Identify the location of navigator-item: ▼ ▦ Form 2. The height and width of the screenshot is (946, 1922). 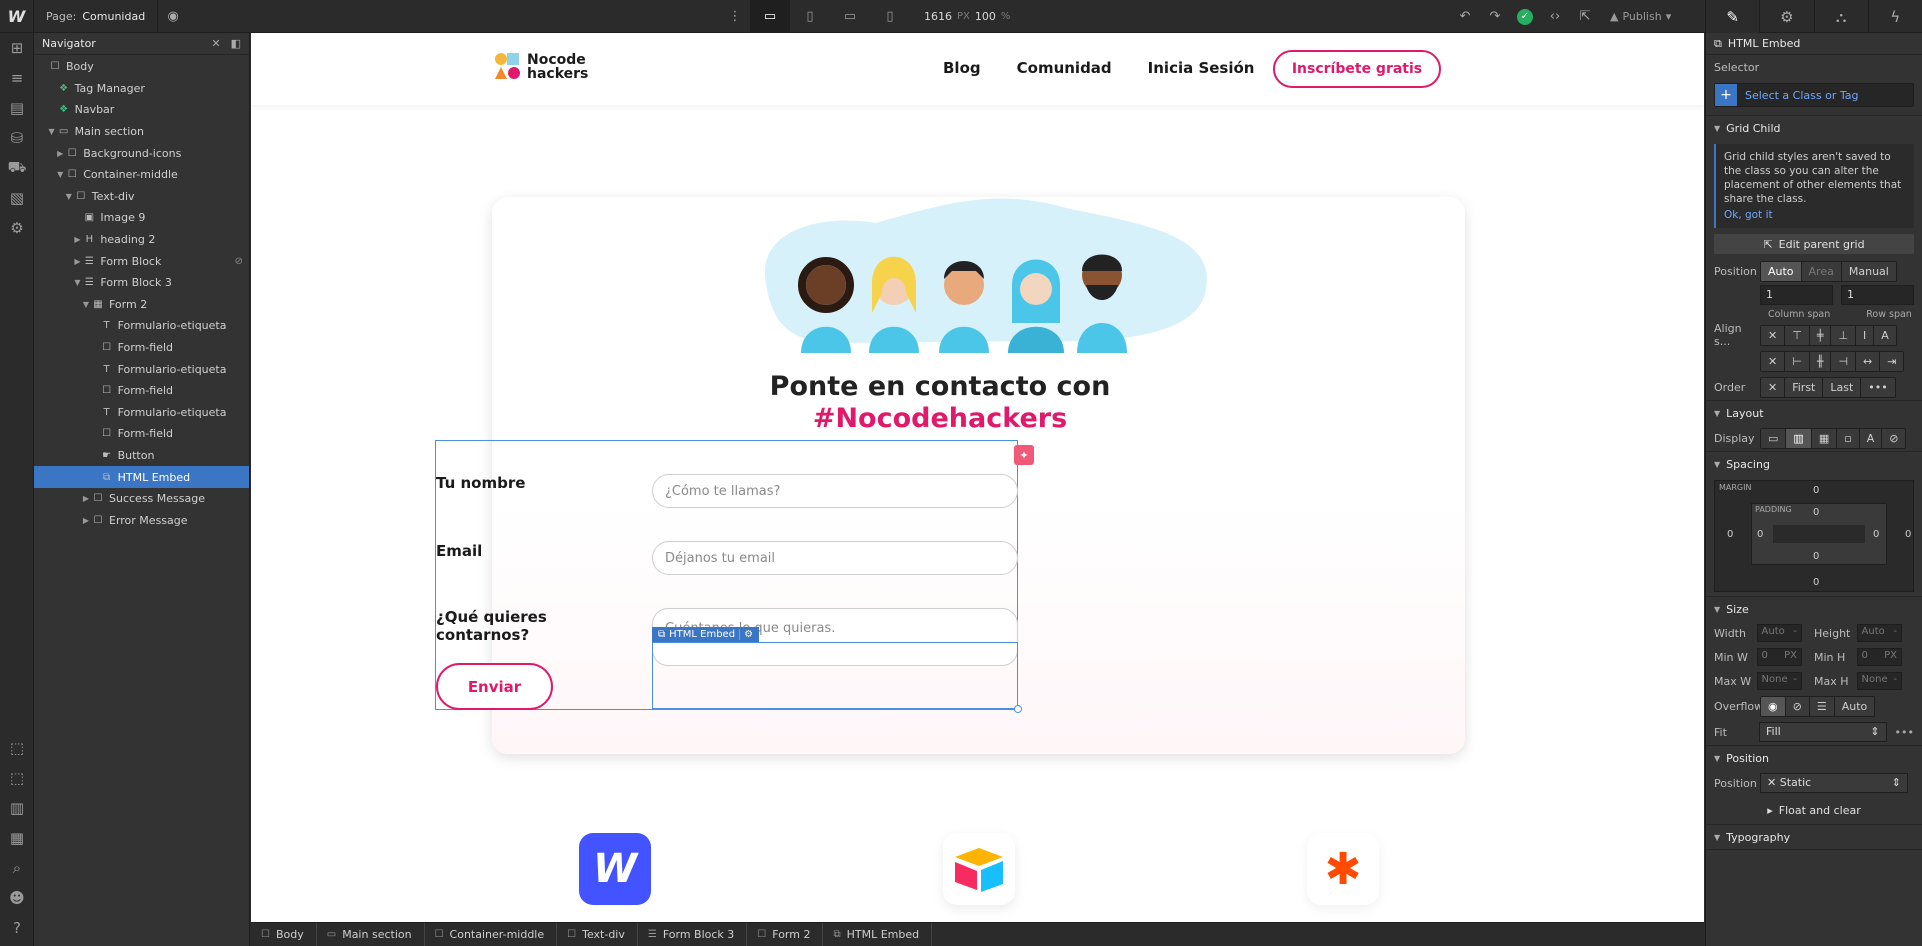
(141, 305).